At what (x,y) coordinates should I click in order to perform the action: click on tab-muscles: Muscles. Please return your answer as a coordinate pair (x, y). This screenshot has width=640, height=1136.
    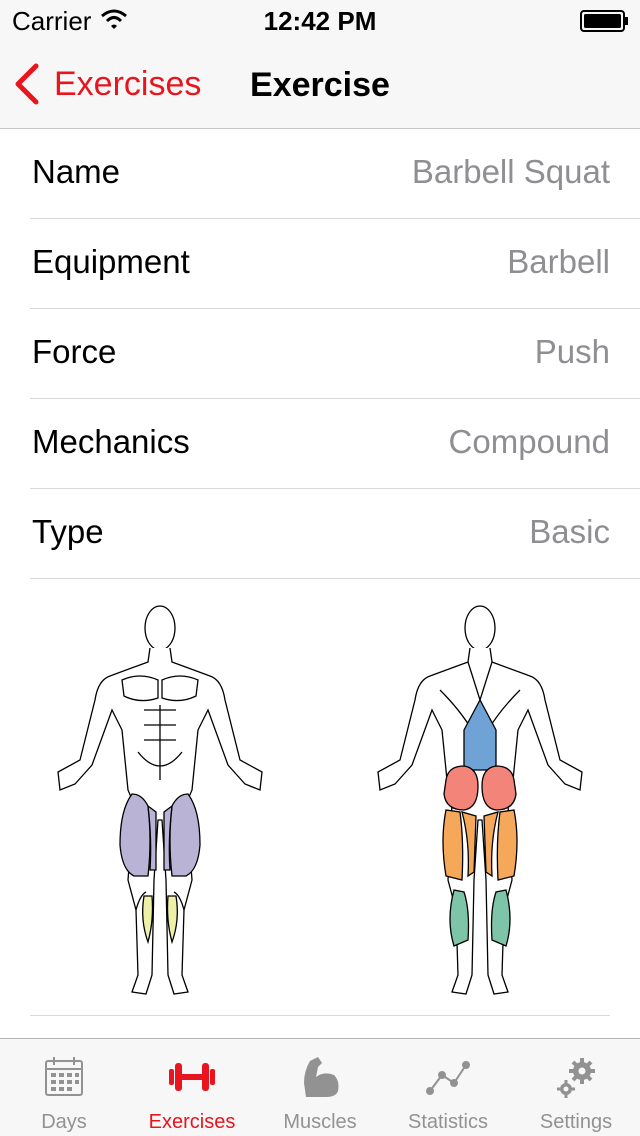
    Looking at the image, I should click on (320, 1087).